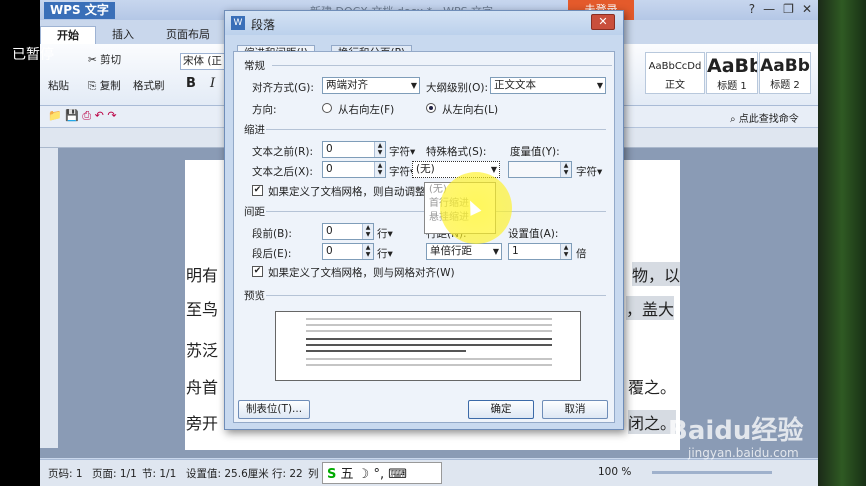  Describe the element at coordinates (402, 151) in the screenshot. I see `indent-unit: 字符▾` at that location.